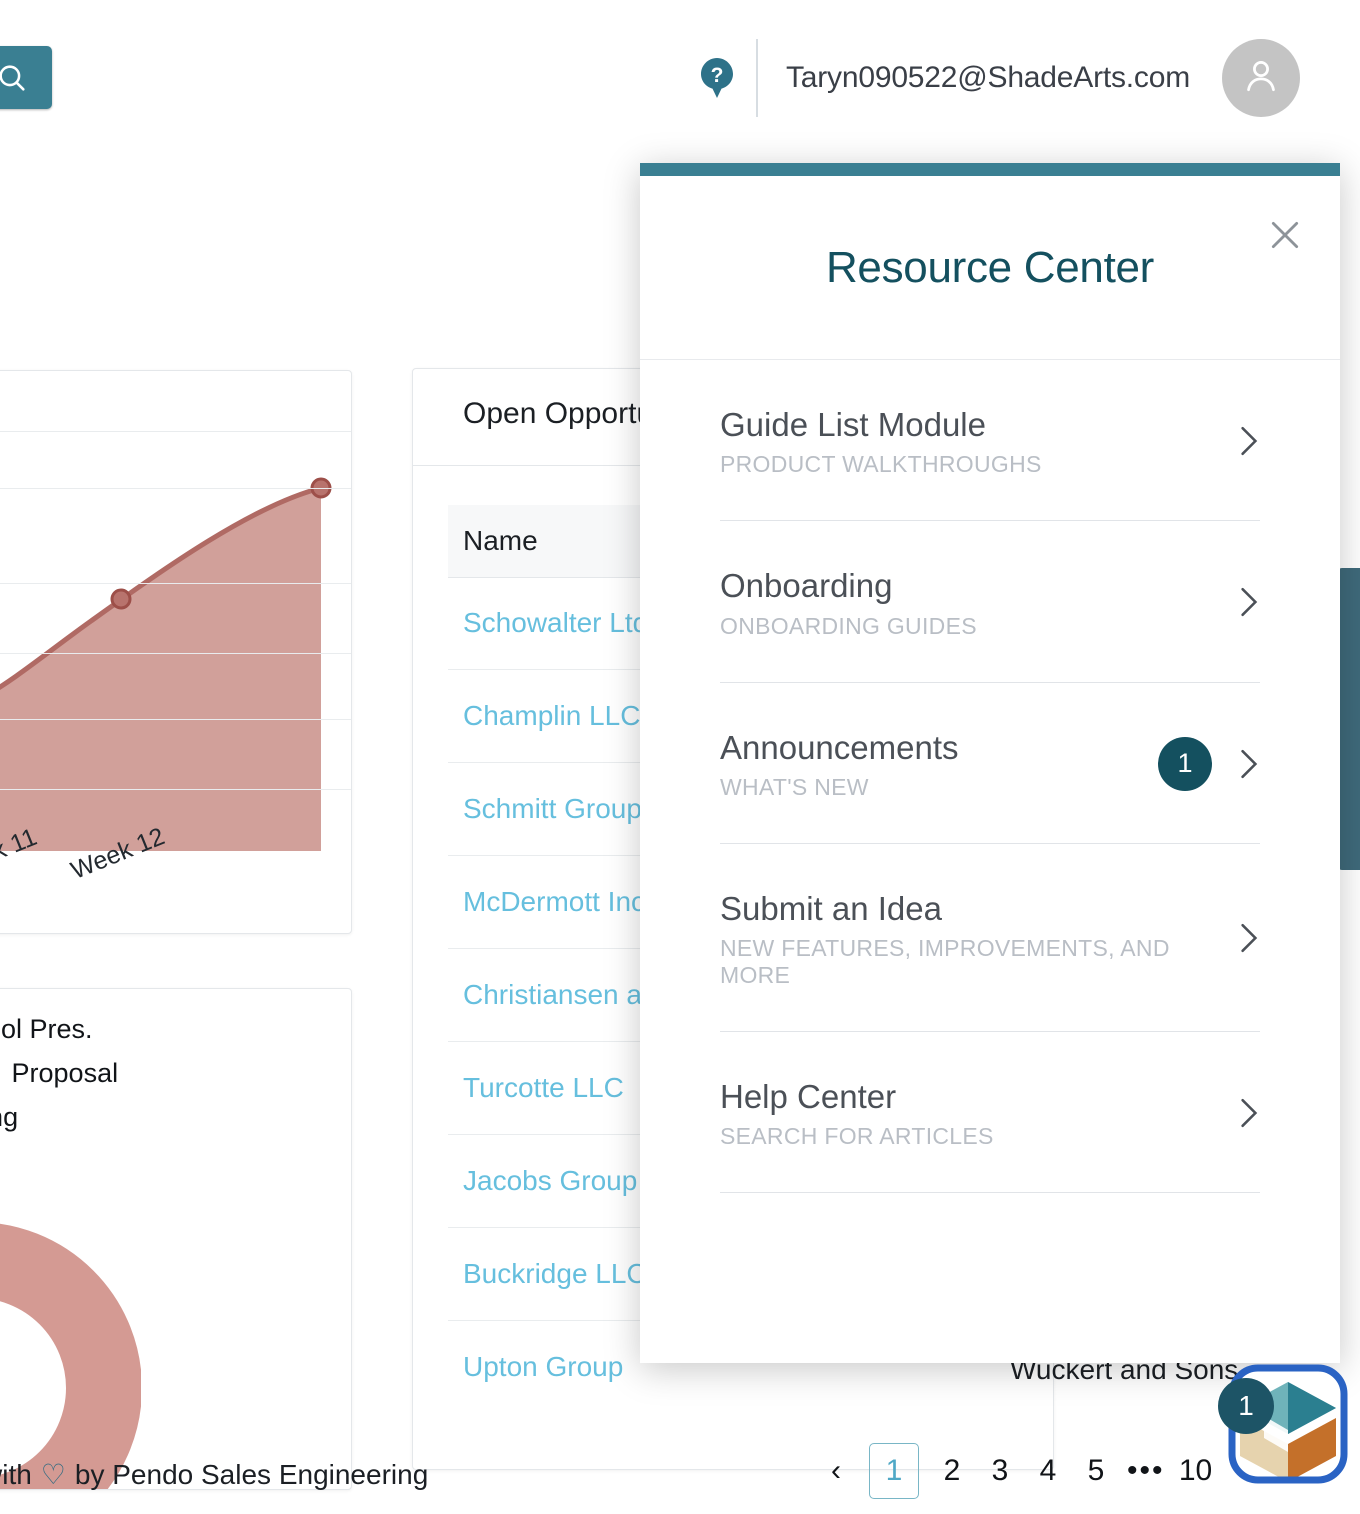 This screenshot has height=1514, width=1360. Describe the element at coordinates (1246, 1406) in the screenshot. I see `launcher-badge: 1` at that location.